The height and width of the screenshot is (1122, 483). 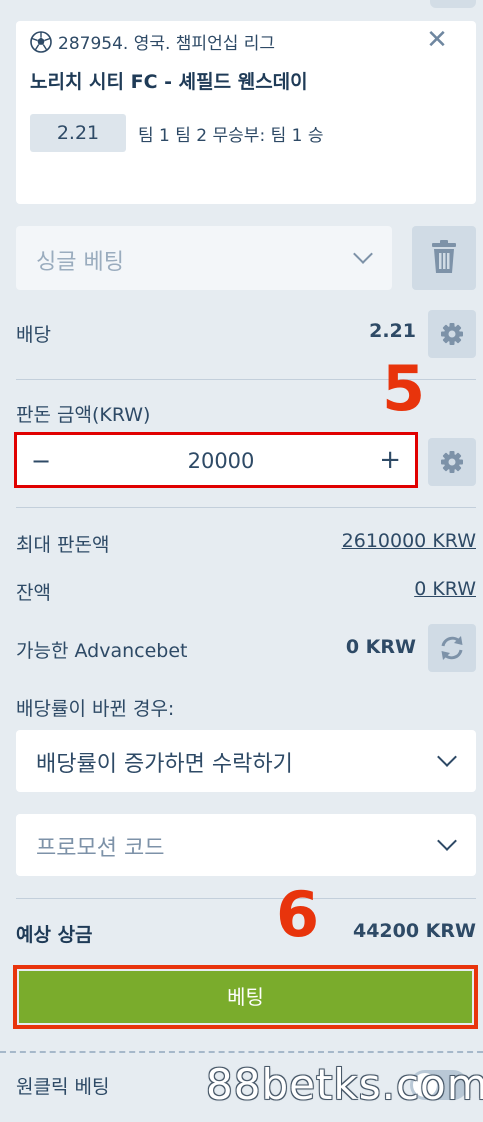 What do you see at coordinates (231, 136) in the screenshot?
I see `selection-outcome: 팀 1 팀 2 무승부: 팀 1 승` at bounding box center [231, 136].